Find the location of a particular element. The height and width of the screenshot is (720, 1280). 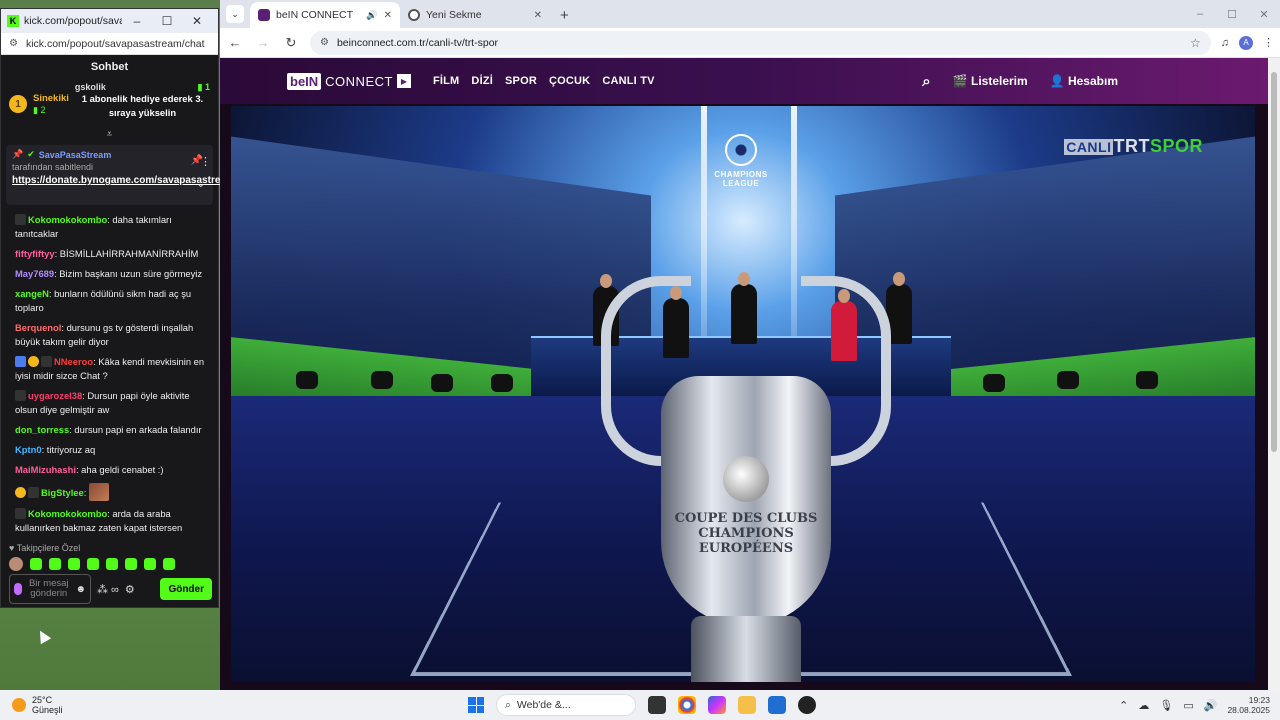

scrollbar-thumb is located at coordinates (1274, 262).